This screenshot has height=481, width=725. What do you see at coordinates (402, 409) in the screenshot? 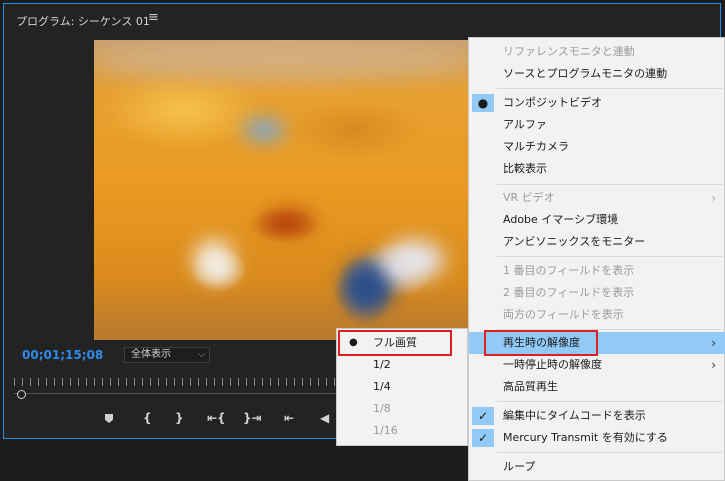
I see `submenu-item-eighth: 1/8` at bounding box center [402, 409].